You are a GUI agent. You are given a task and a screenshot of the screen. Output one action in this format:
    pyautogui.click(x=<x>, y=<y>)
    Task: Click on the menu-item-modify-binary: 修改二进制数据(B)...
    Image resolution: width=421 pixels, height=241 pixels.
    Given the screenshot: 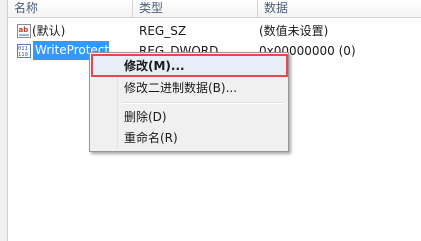 What is the action you would take?
    pyautogui.click(x=189, y=88)
    